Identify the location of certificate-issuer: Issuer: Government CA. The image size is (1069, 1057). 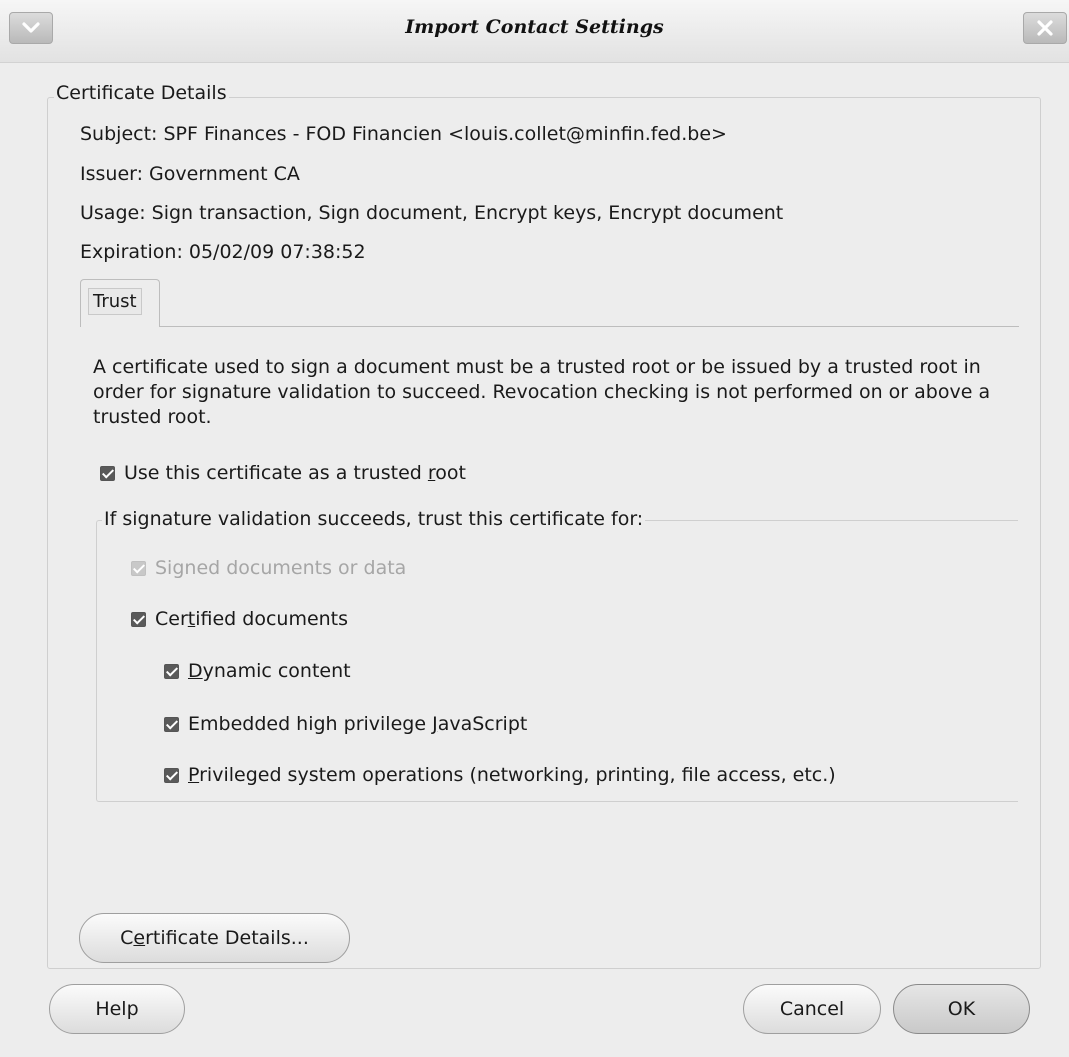
(190, 174).